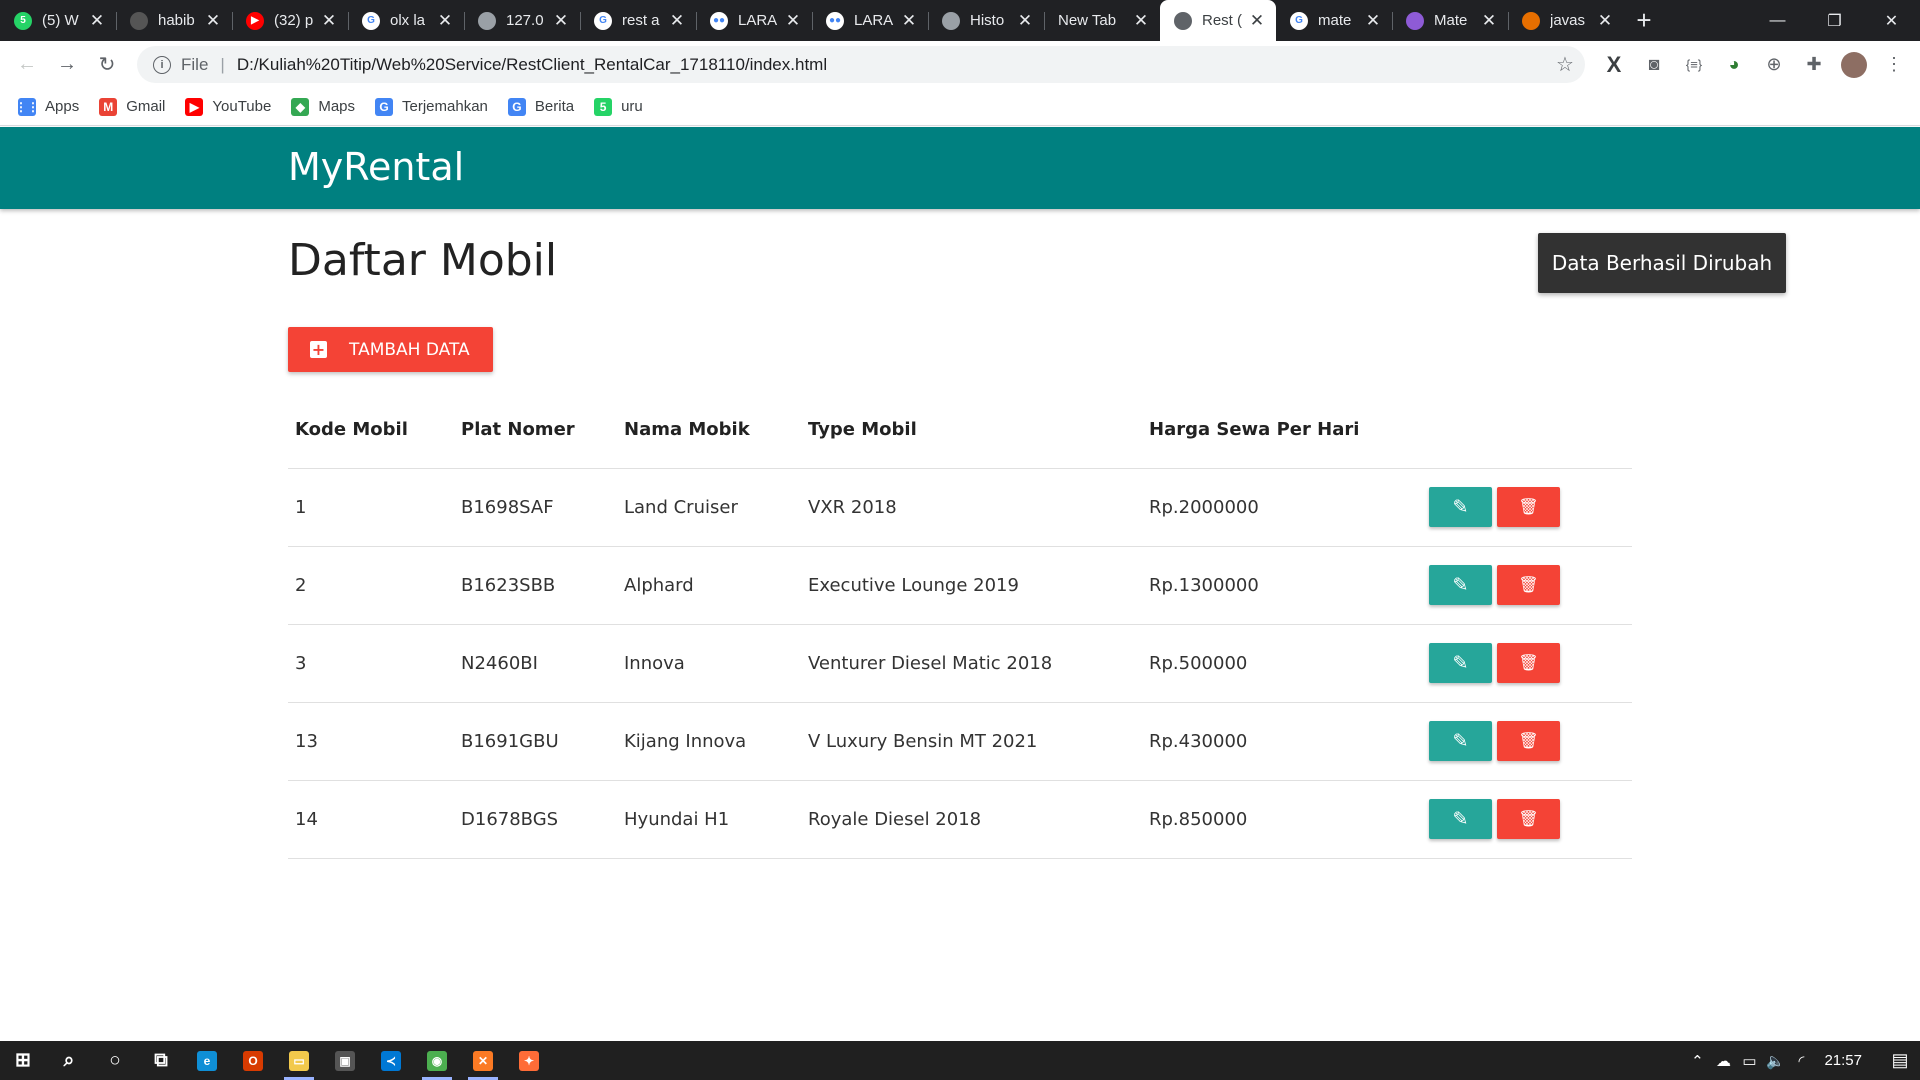 The height and width of the screenshot is (1080, 1920). Describe the element at coordinates (161, 1060) in the screenshot. I see `task-view-taskbar-button: ⧉` at that location.